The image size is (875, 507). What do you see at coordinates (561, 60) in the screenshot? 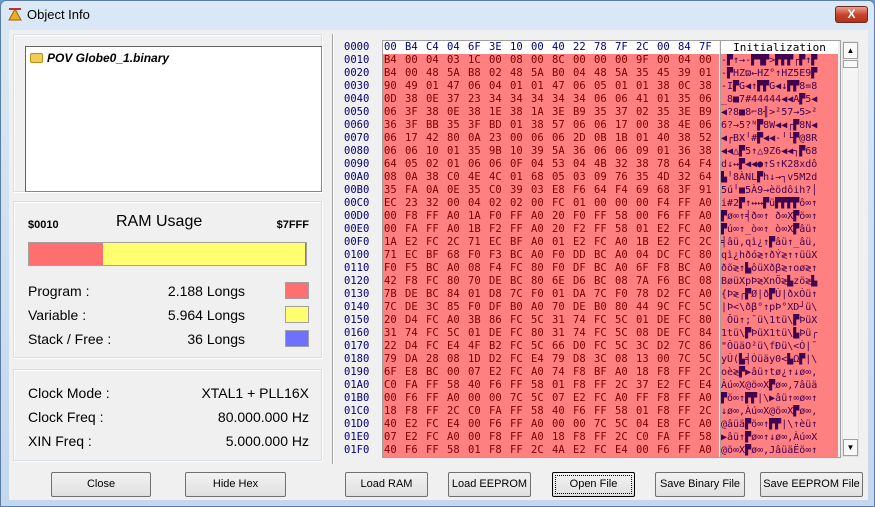
I see `hex-byte: 8C` at bounding box center [561, 60].